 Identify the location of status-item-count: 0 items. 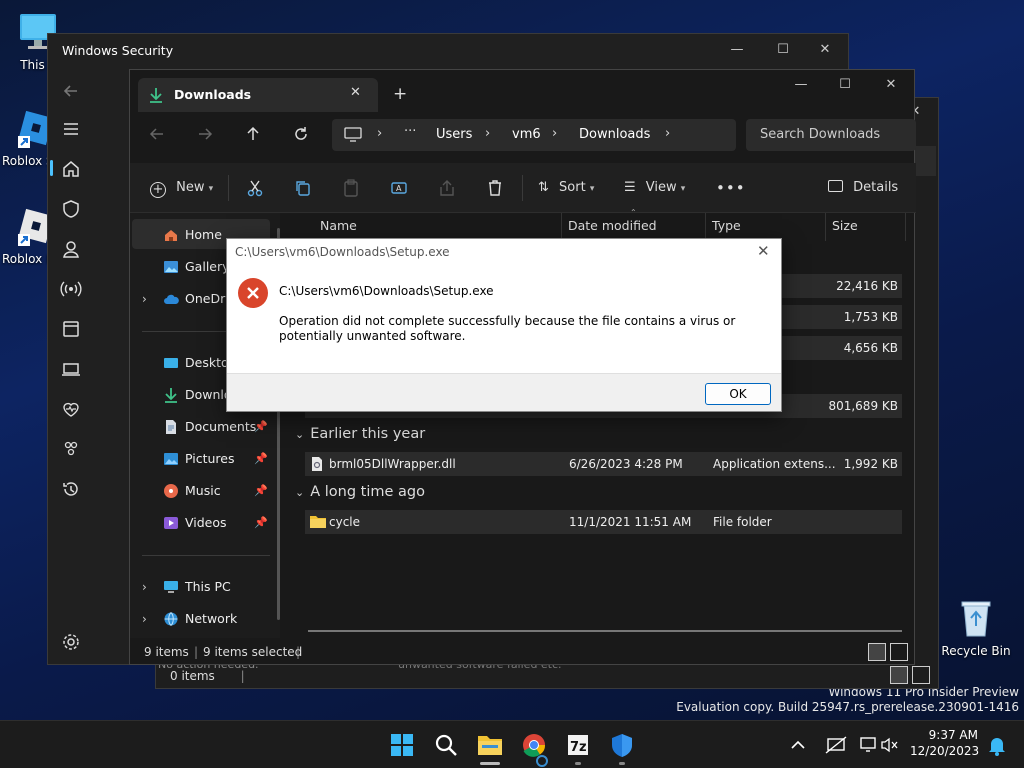
(192, 676).